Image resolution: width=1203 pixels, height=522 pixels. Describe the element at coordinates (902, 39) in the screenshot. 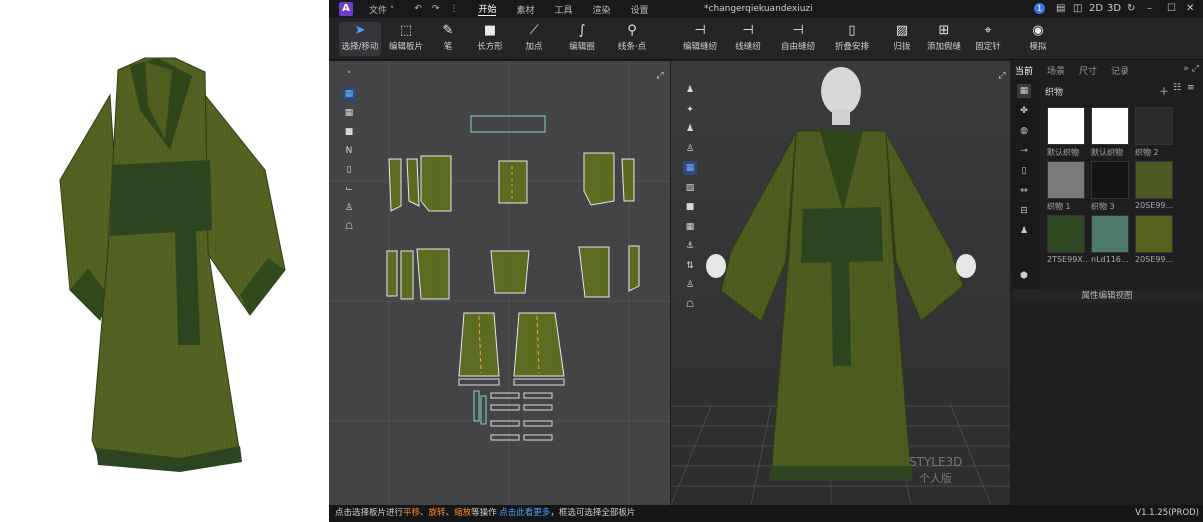

I see `tool-gather-button: ▨ 归拢` at that location.